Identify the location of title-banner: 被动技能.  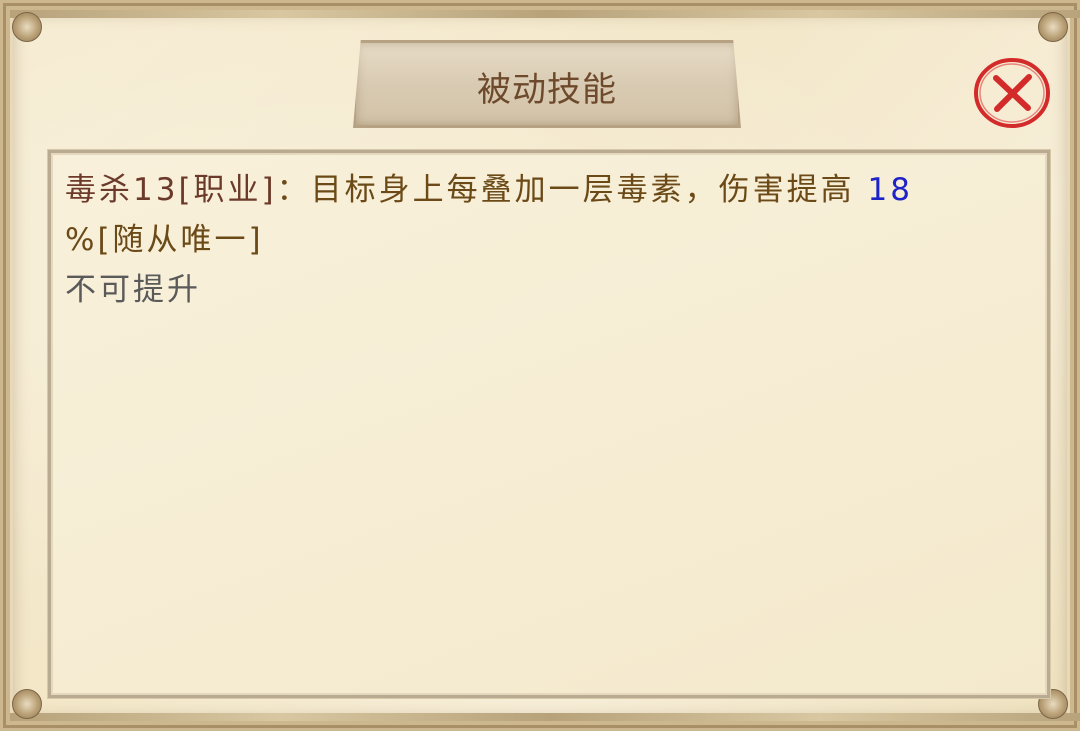
(547, 84).